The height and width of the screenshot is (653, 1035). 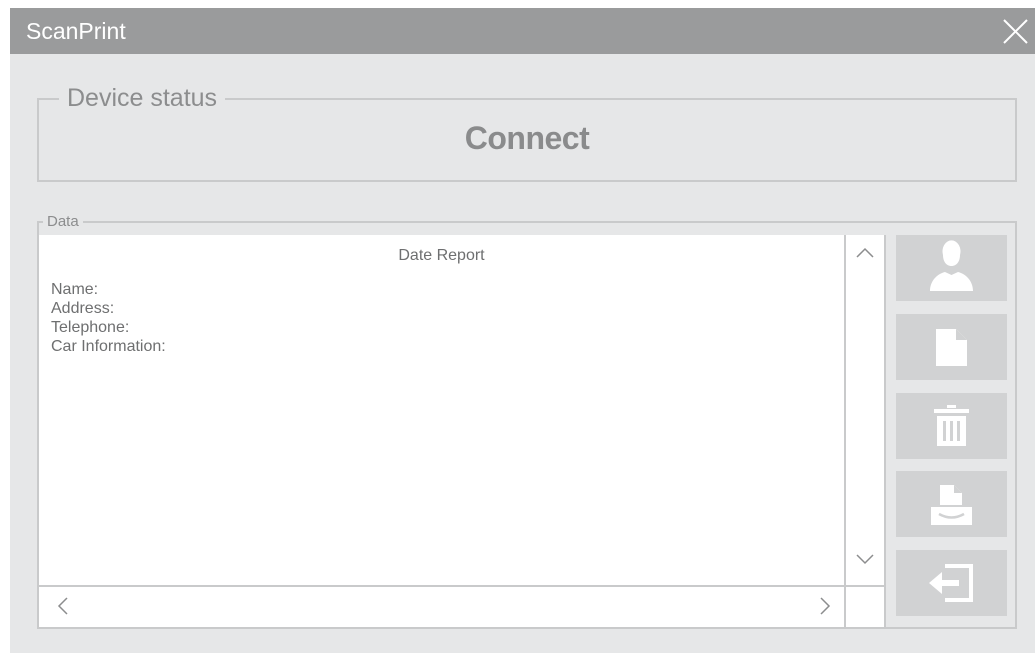 What do you see at coordinates (90, 327) in the screenshot?
I see `field-telephone: Telephone:` at bounding box center [90, 327].